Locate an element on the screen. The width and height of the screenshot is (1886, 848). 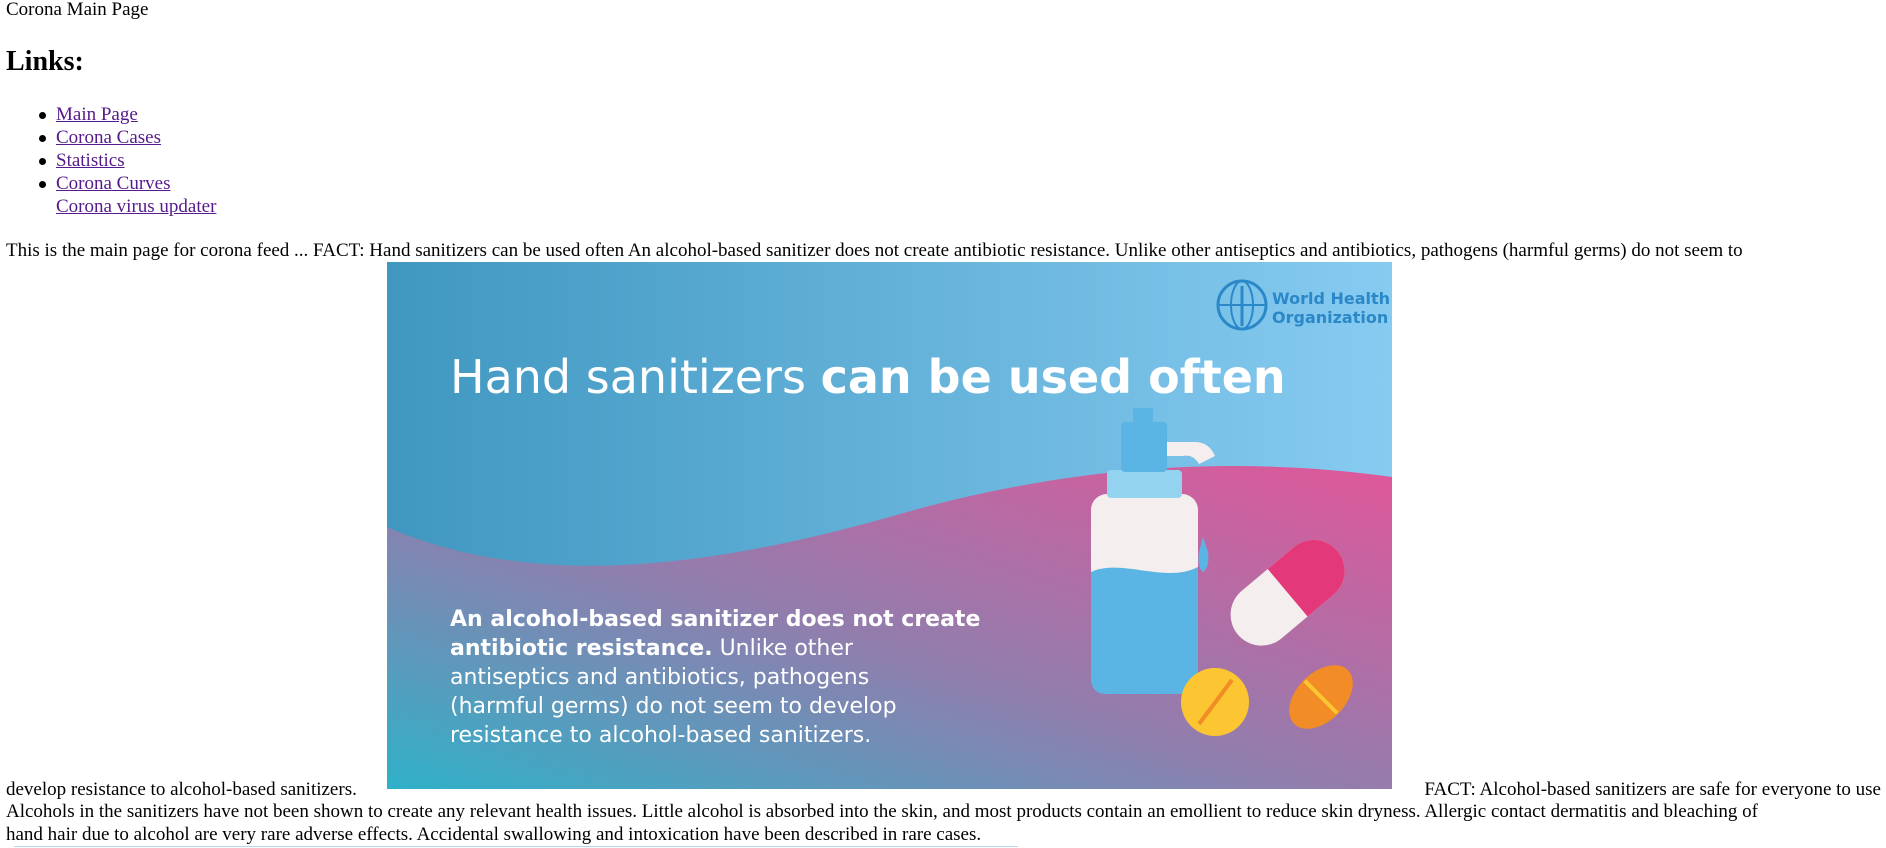
links-heading: Links: is located at coordinates (45, 61).